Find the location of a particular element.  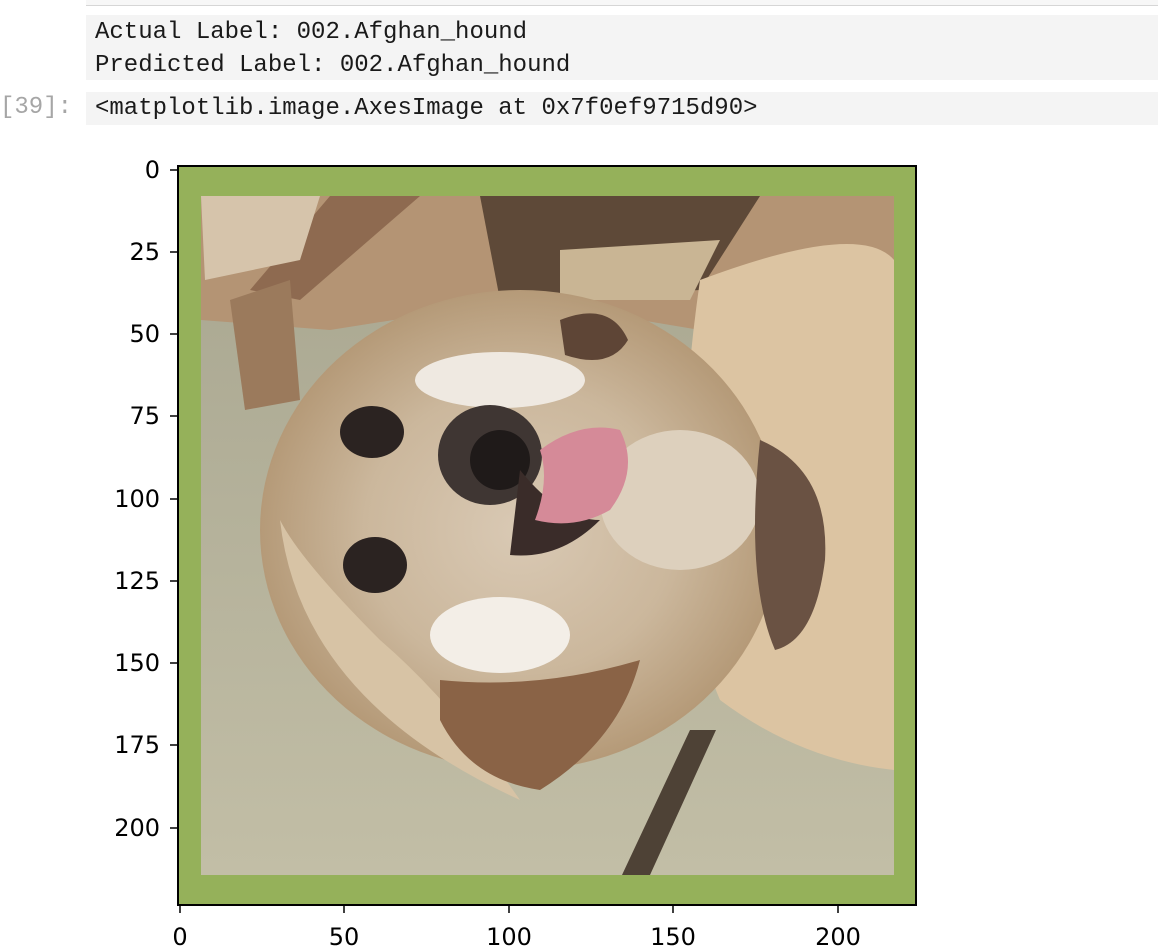

x-tick-label: 0 is located at coordinates (179, 937).